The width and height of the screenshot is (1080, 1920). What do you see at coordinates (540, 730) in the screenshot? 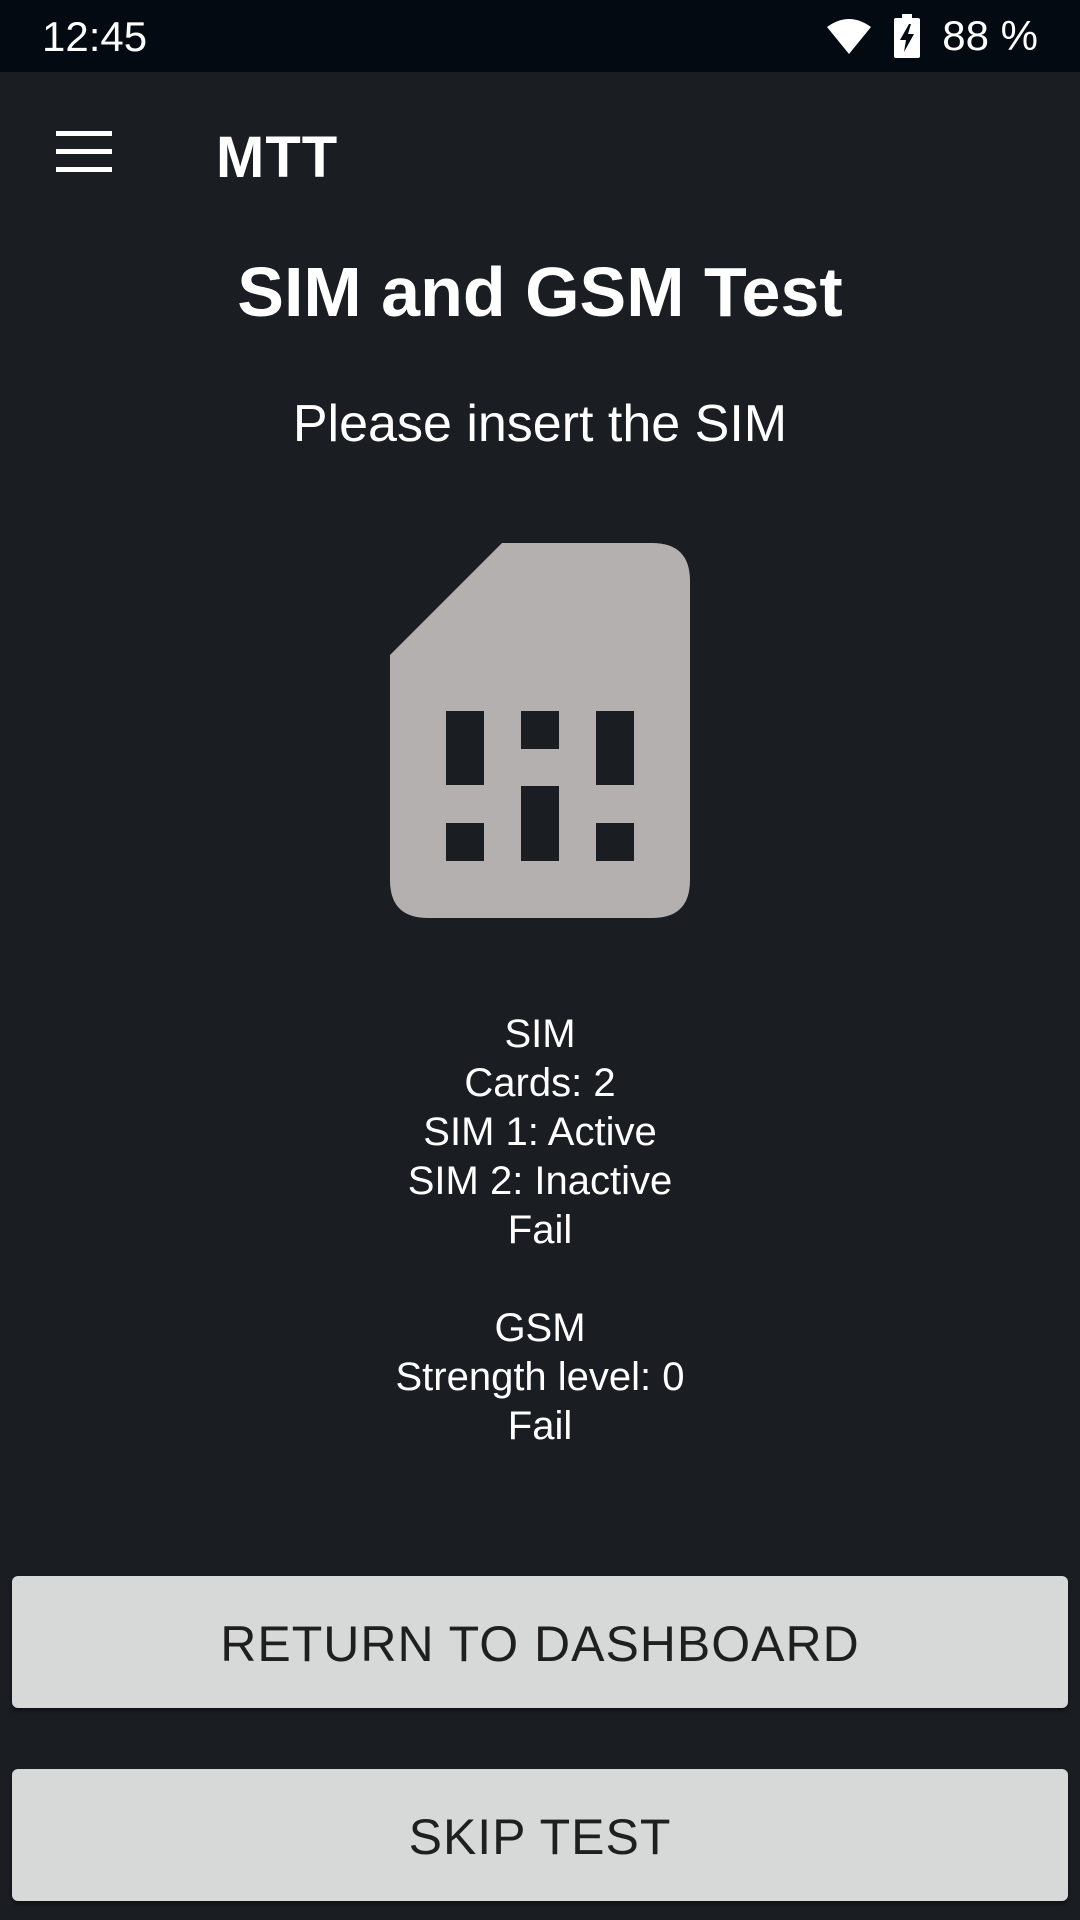
I see `sim-card-icon` at bounding box center [540, 730].